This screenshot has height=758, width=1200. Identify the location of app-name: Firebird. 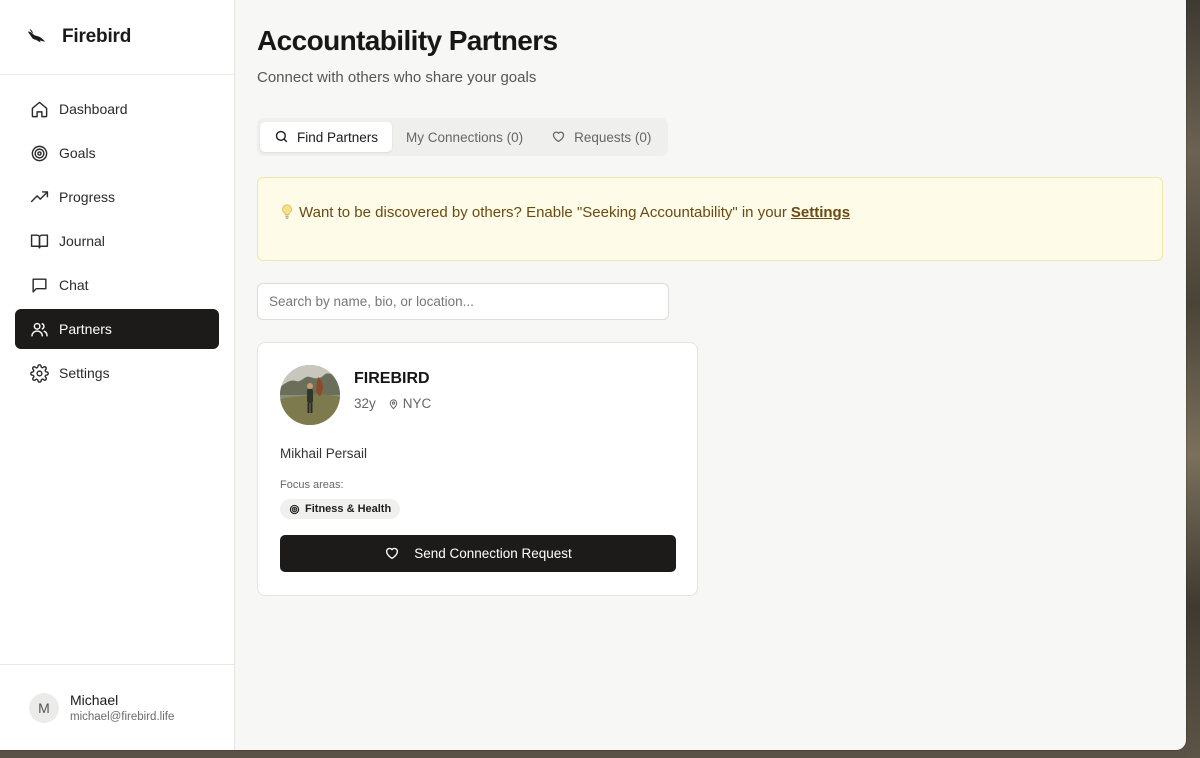
(97, 36).